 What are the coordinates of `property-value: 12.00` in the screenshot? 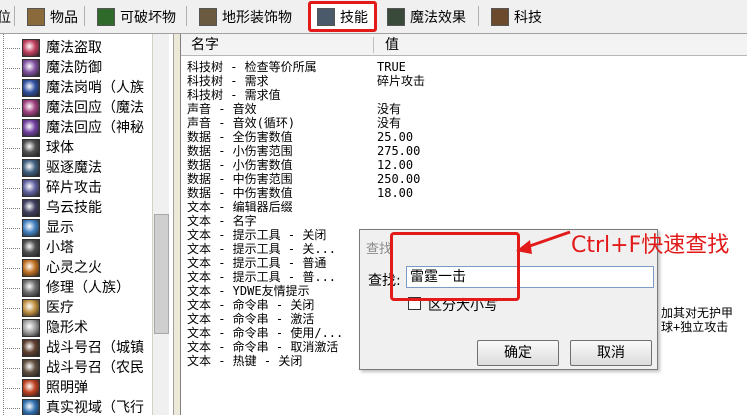 It's located at (395, 165).